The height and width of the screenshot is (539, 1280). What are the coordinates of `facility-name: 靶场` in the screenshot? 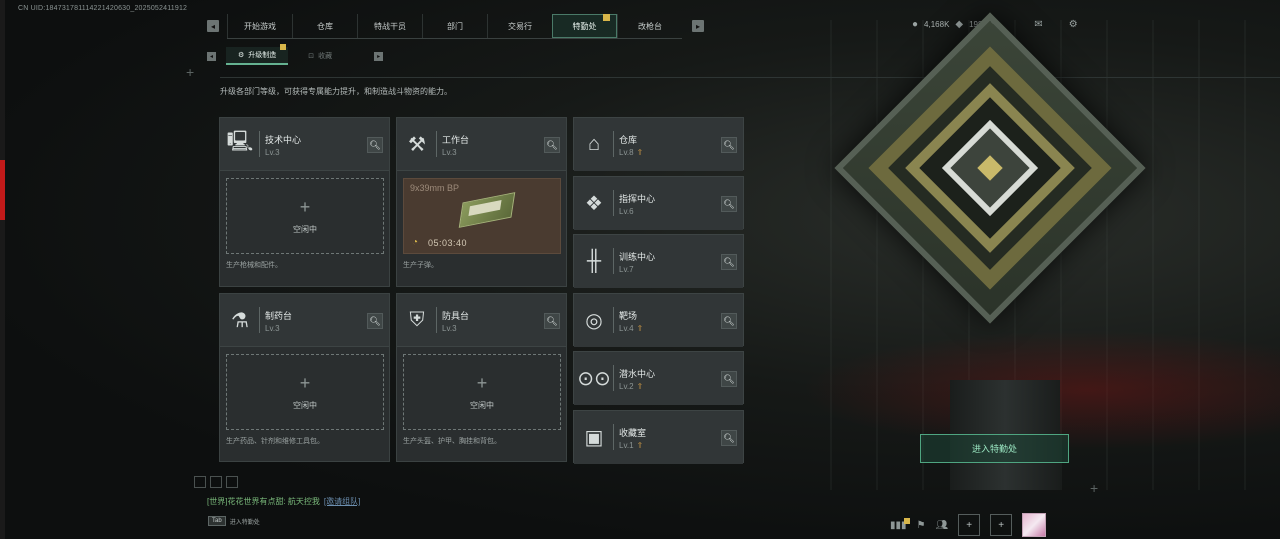 It's located at (628, 316).